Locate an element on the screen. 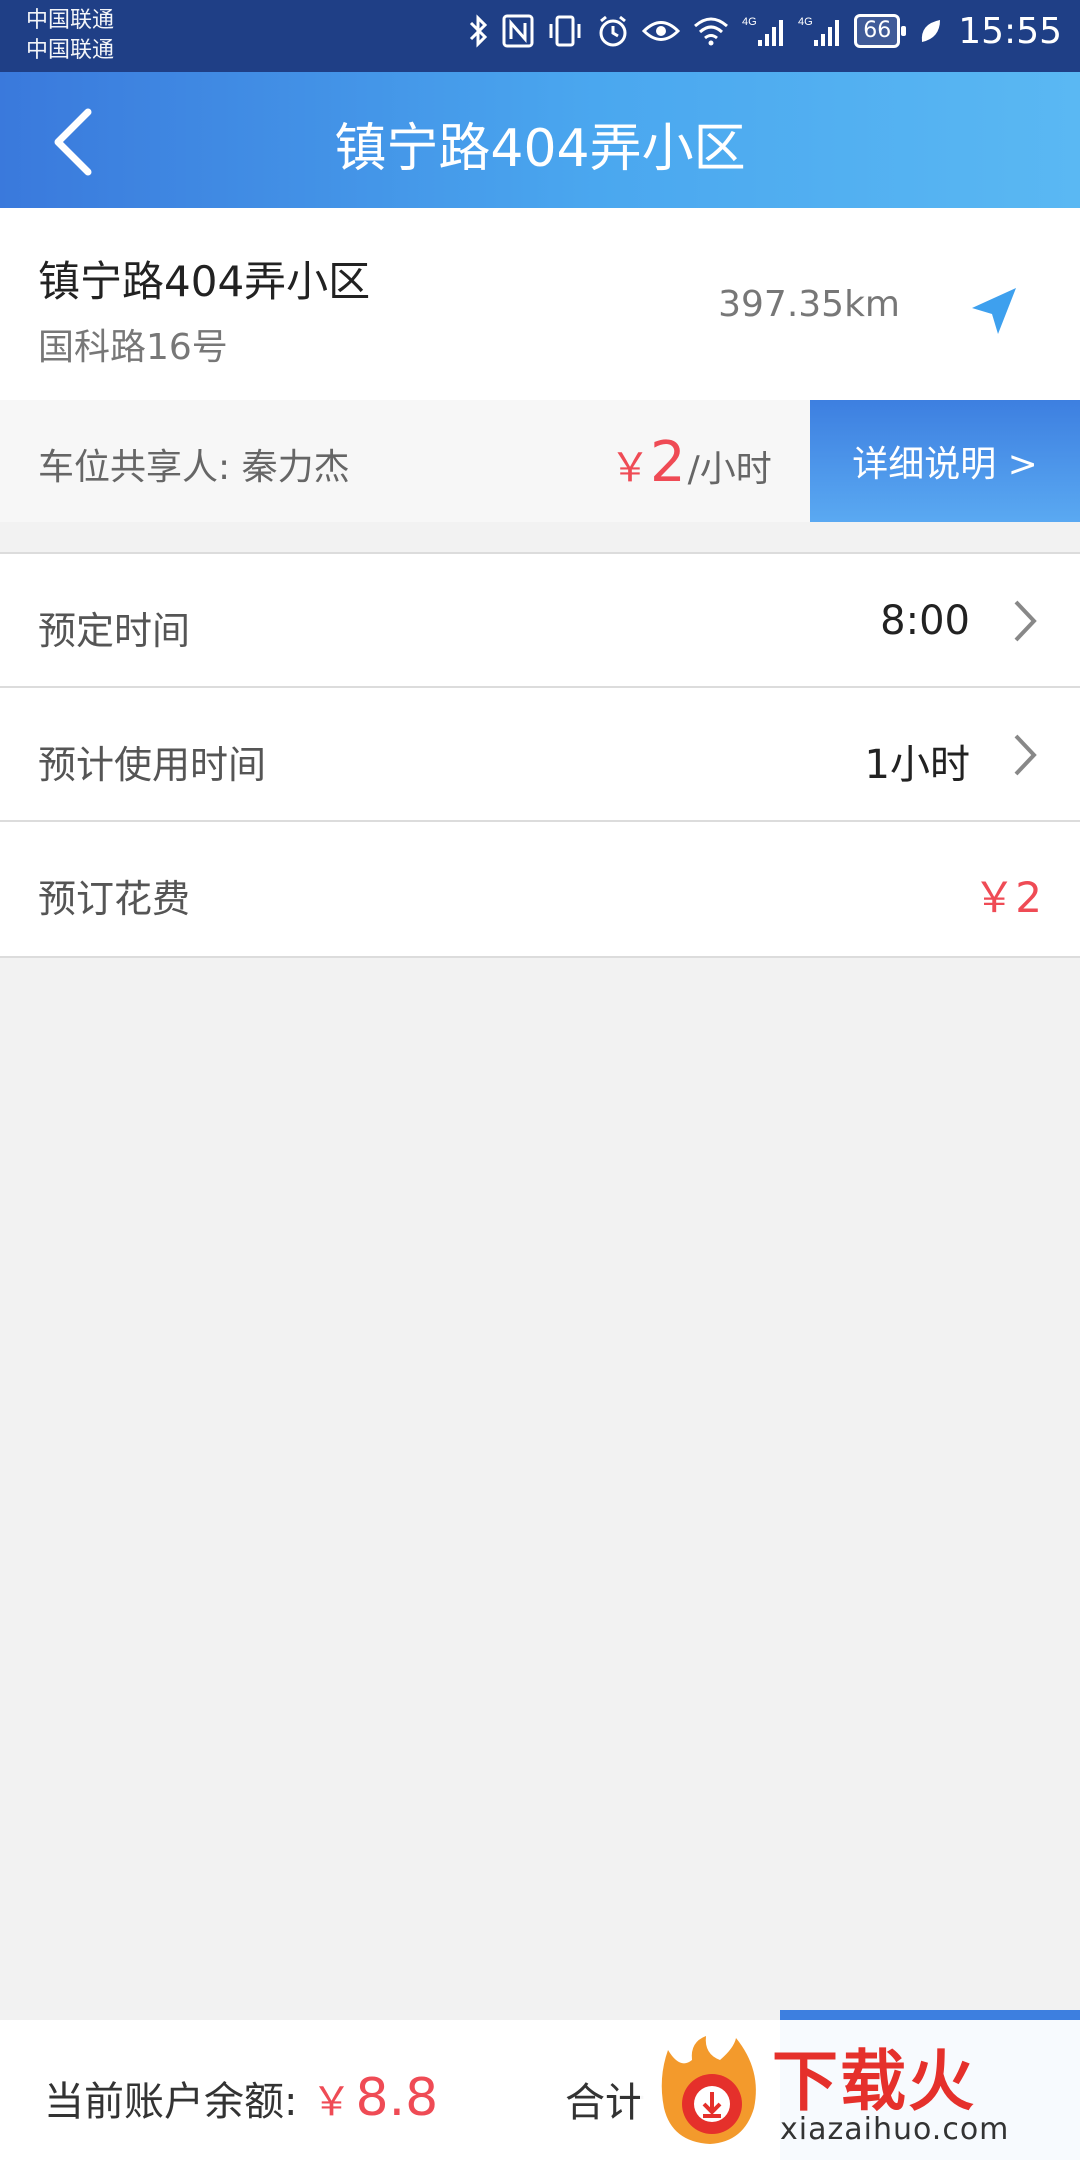 This screenshot has width=1080, height=2160. signal-4g-icon: 4G is located at coordinates (764, 31).